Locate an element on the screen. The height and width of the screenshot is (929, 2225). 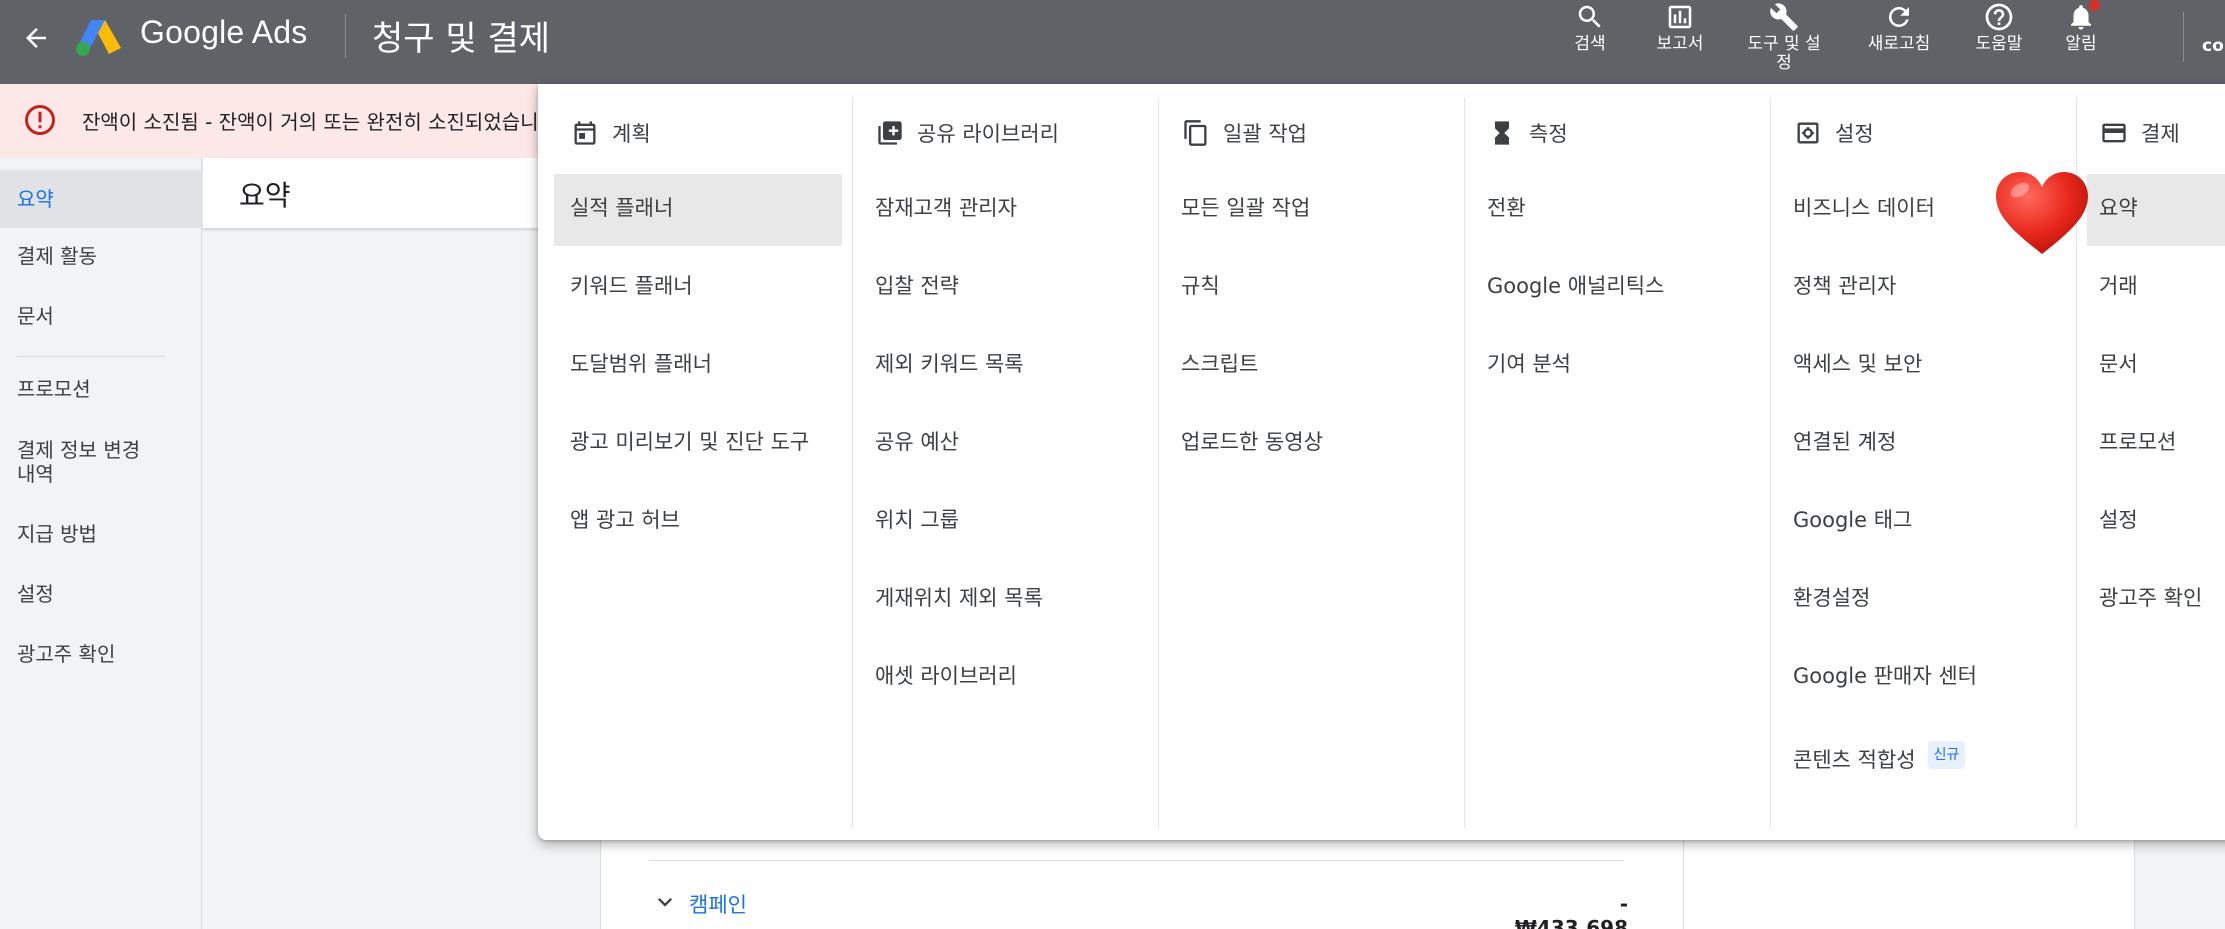
library-icon is located at coordinates (890, 133).